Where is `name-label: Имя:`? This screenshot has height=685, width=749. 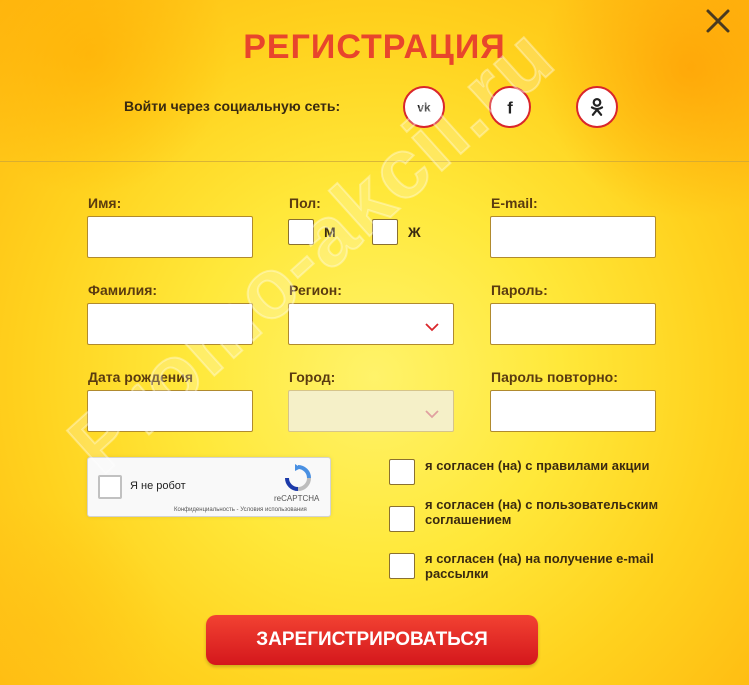 name-label: Имя: is located at coordinates (105, 203).